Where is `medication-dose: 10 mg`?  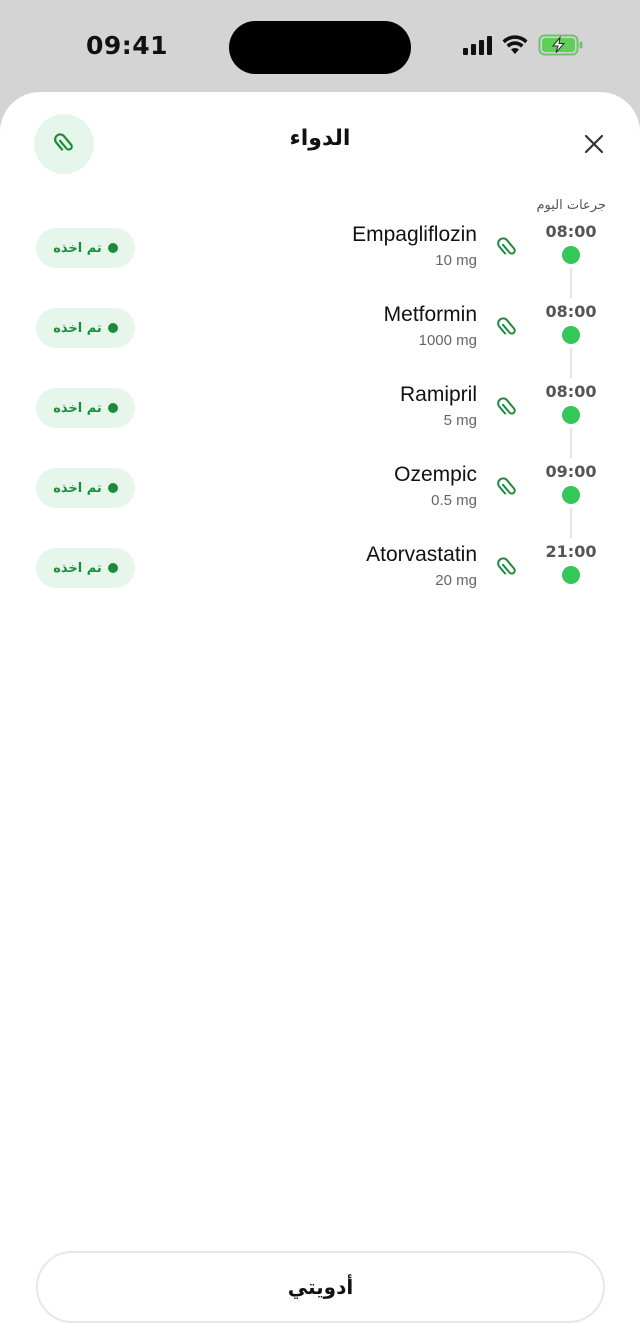
medication-dose: 10 mg is located at coordinates (456, 260).